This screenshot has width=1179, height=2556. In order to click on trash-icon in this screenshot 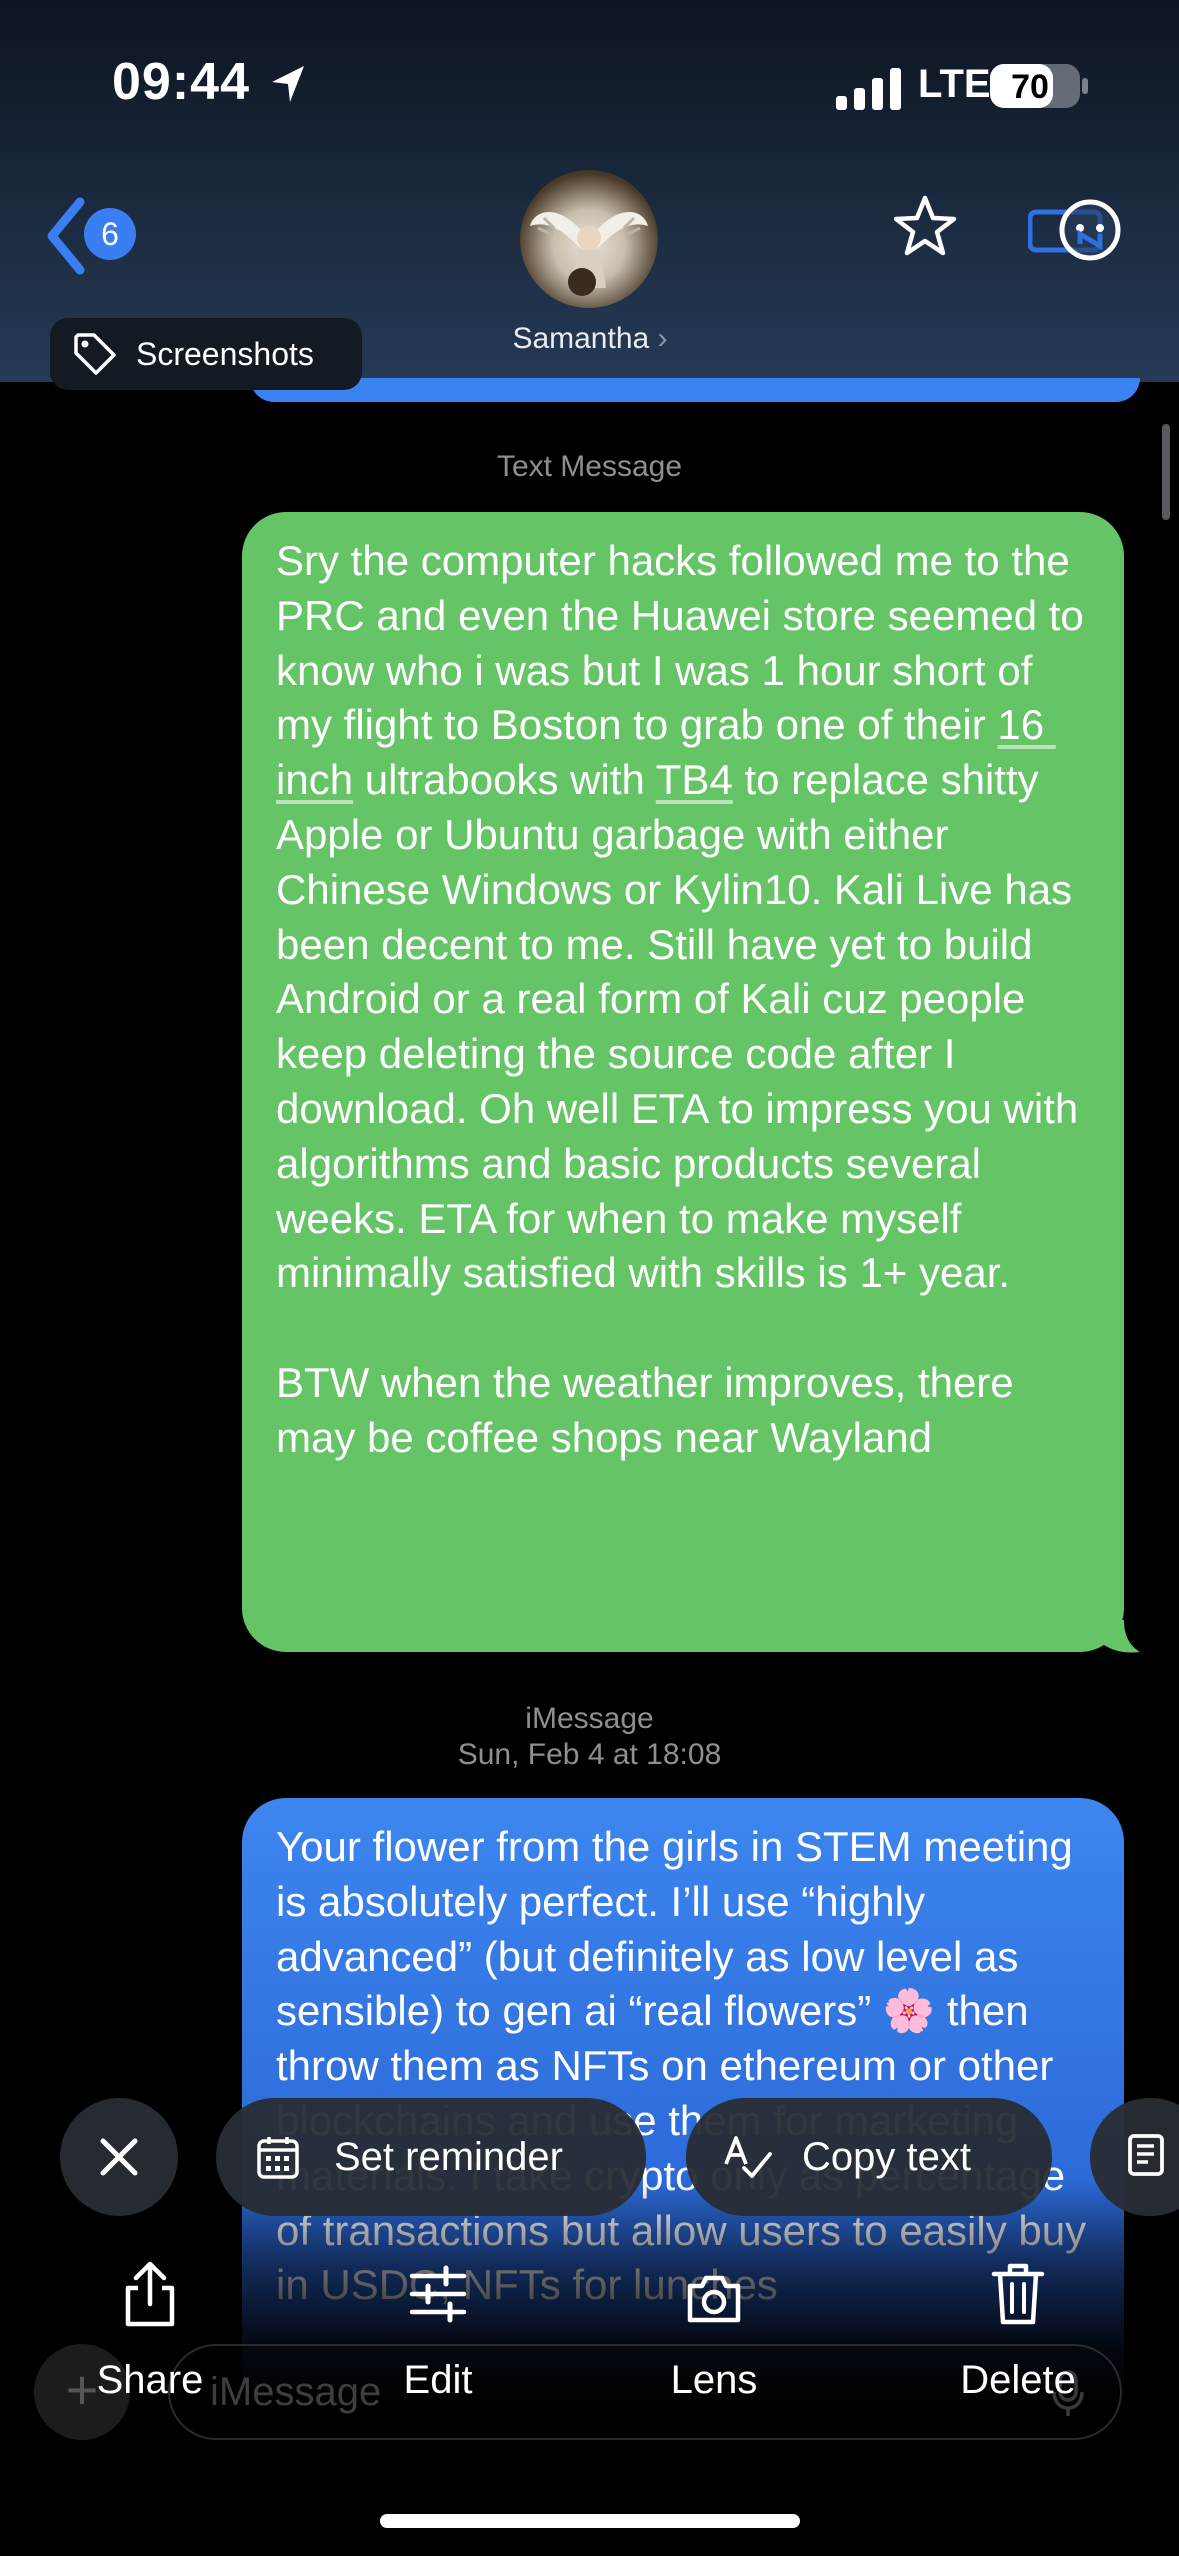, I will do `click(1018, 2294)`.